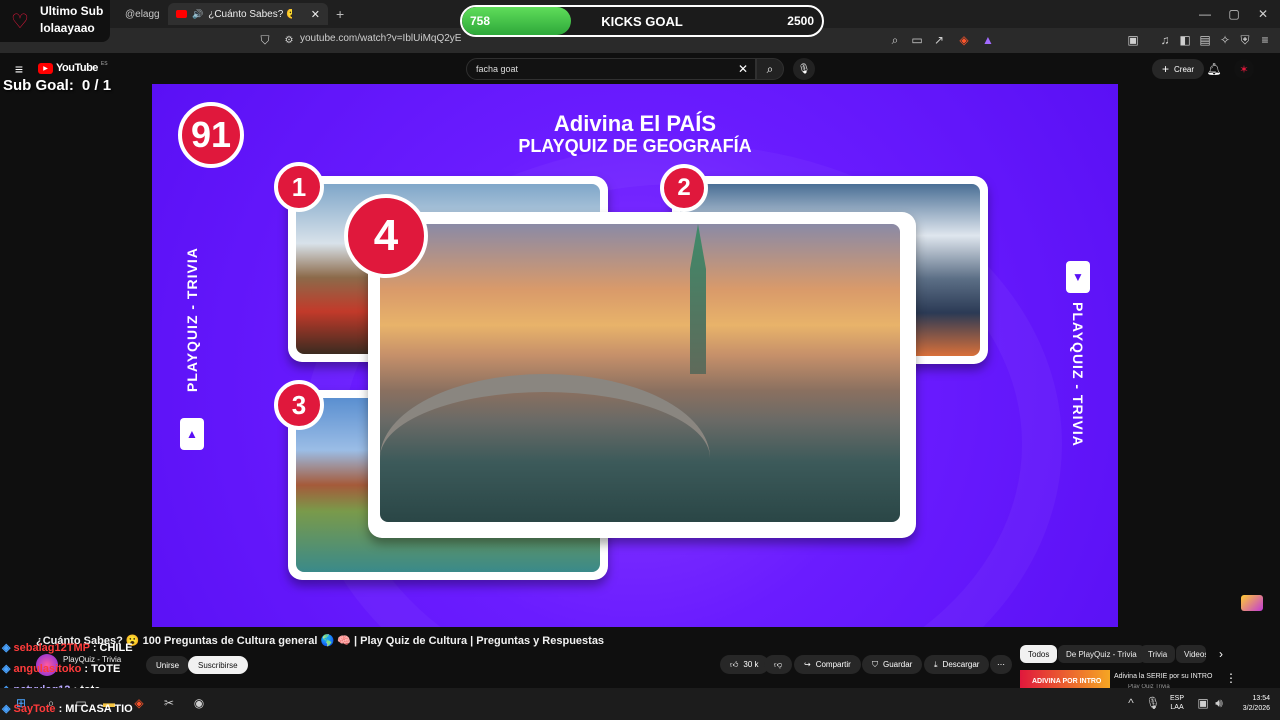 The width and height of the screenshot is (1280, 720). I want to click on vpn-icon: ⛨, so click(1245, 40).